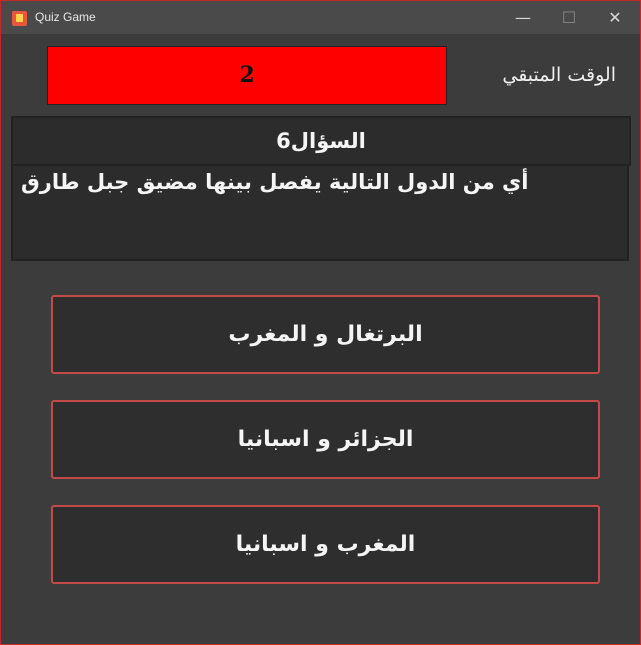  What do you see at coordinates (320, 17) in the screenshot?
I see `title-bar: Quiz Game — ☐ ✕` at bounding box center [320, 17].